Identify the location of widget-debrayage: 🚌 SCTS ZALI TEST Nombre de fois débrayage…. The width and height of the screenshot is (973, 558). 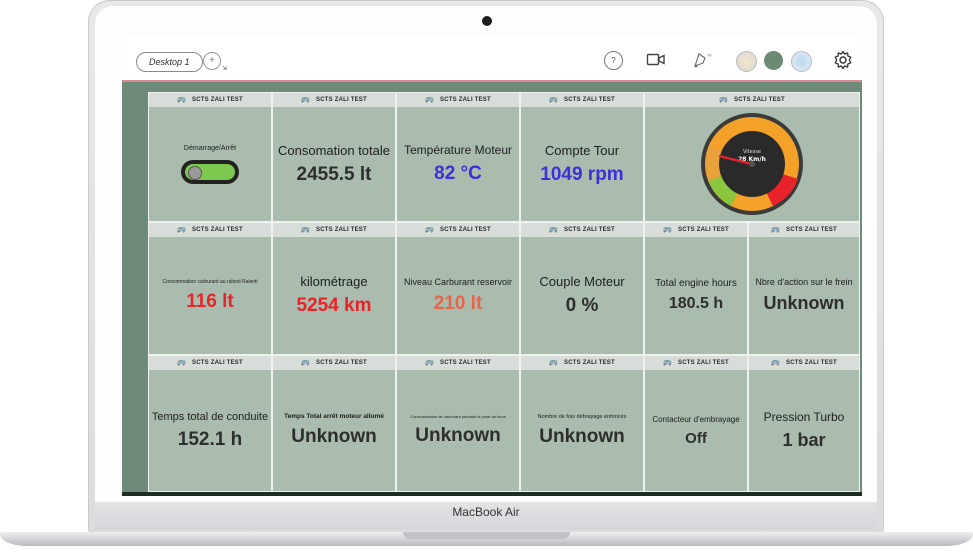
(582, 423).